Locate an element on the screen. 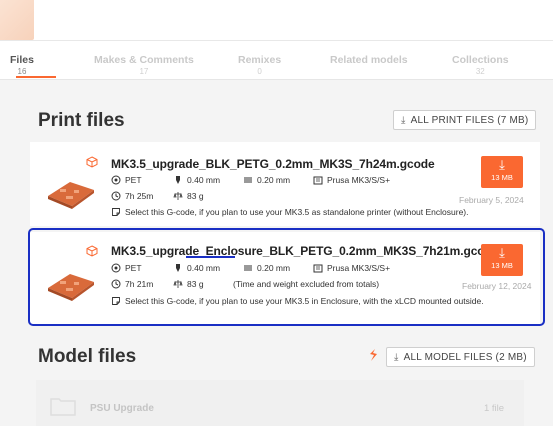 This screenshot has height=426, width=553. file-stats-row: 7h 25m 83 g is located at coordinates (162, 196).